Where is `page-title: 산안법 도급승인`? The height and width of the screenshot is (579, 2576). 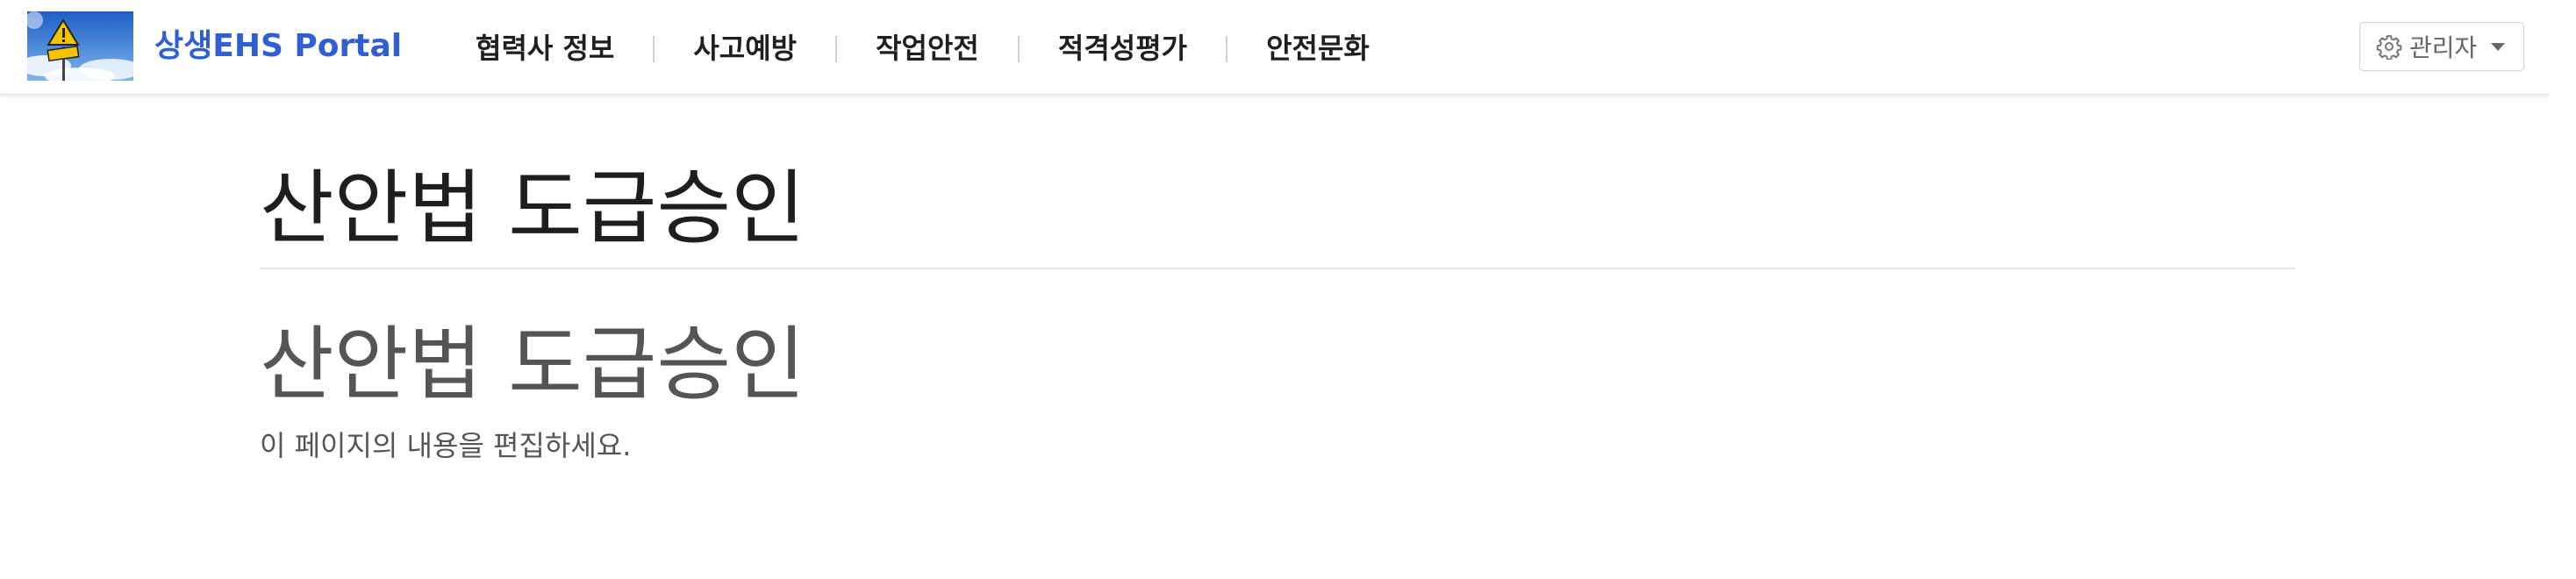 page-title: 산안법 도급승인 is located at coordinates (532, 208).